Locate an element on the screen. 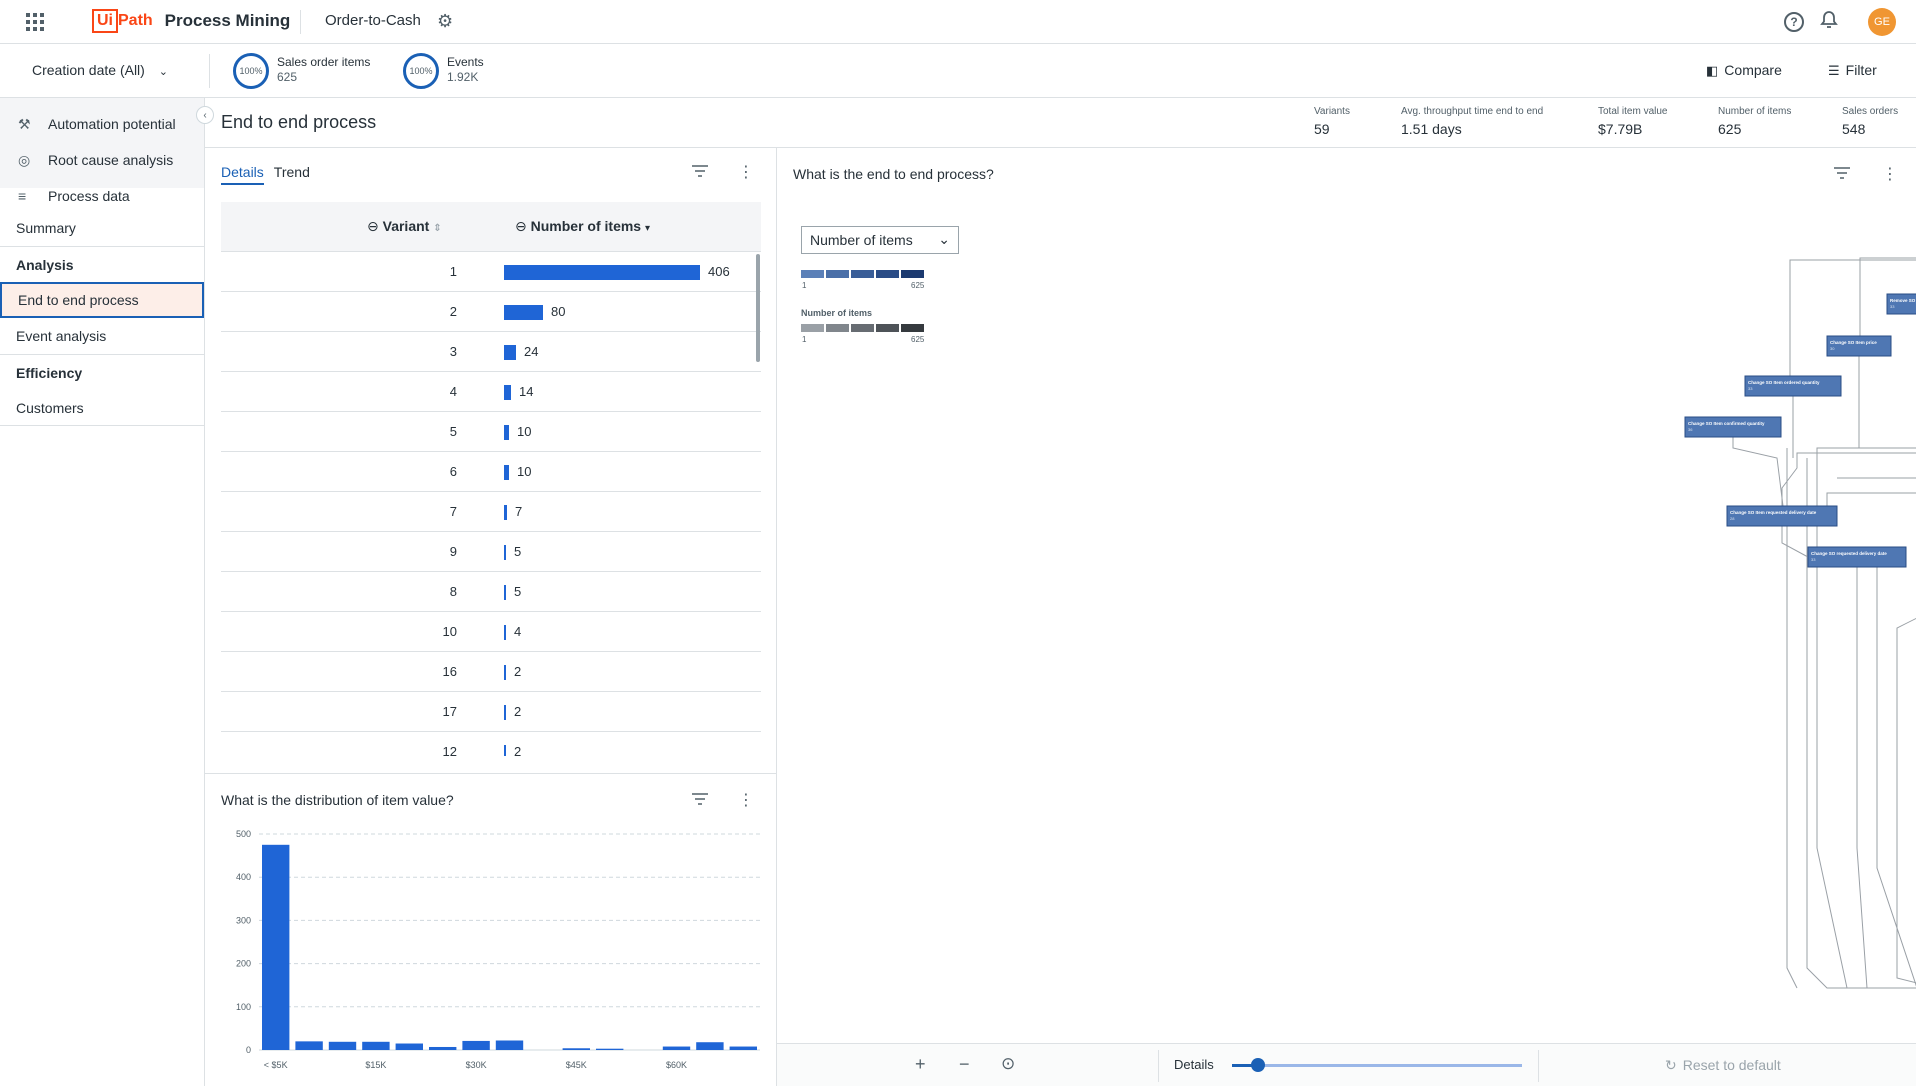  table-row: 2 80 is located at coordinates (491, 312).